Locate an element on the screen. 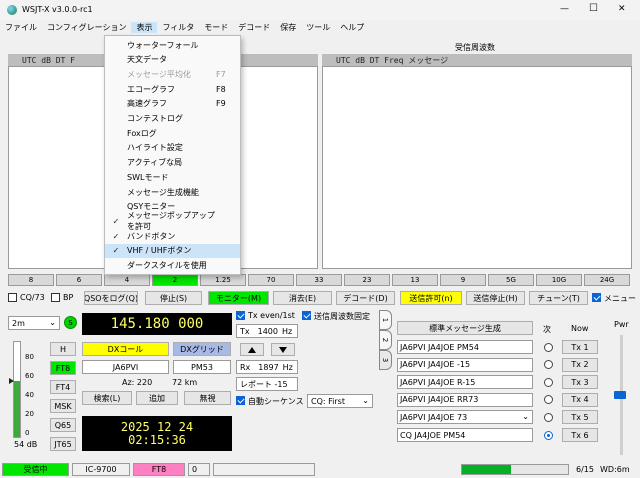 The width and height of the screenshot is (640, 478). enable-tx-button: 送信許可(n) is located at coordinates (431, 298).